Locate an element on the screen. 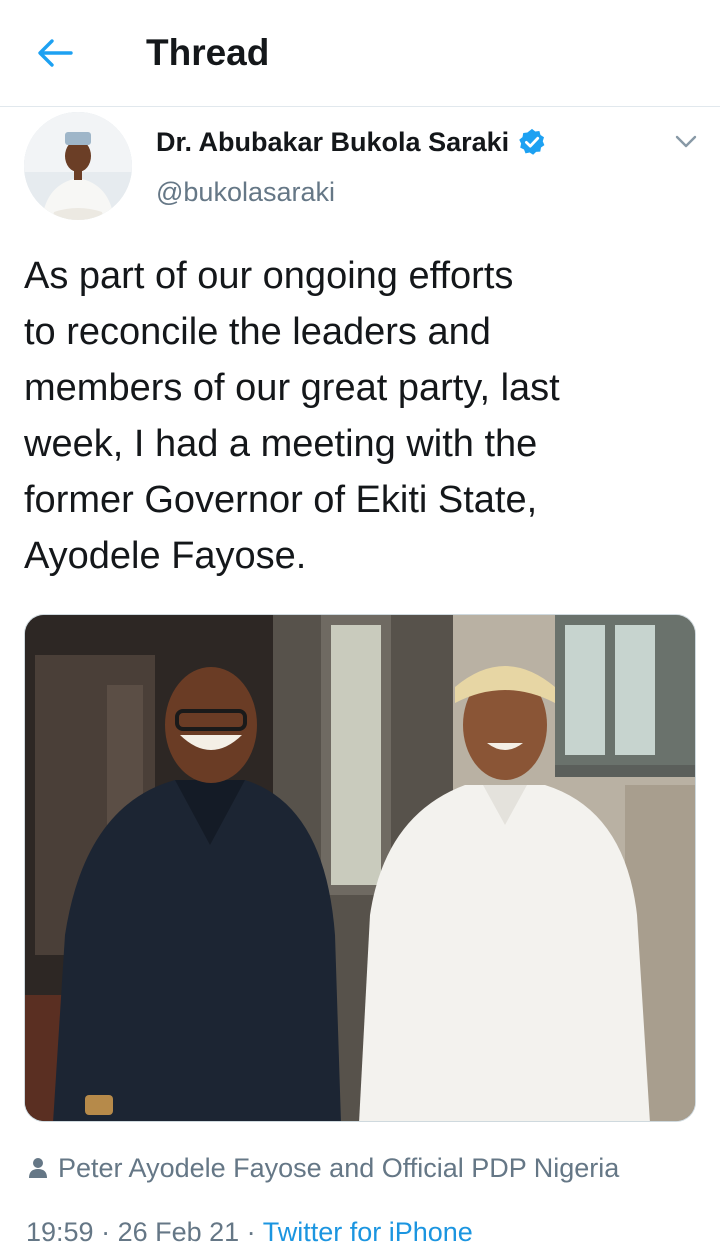 This screenshot has height=1255, width=720. thread-header: Thread is located at coordinates (360, 53).